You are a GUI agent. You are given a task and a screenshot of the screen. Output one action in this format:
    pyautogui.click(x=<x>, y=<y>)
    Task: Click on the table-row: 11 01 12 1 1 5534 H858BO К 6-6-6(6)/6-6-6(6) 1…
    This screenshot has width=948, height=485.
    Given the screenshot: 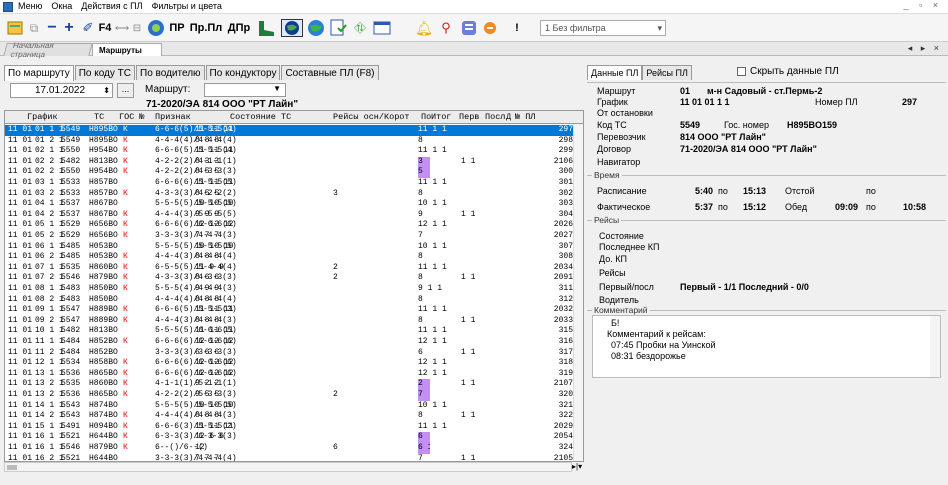 What is the action you would take?
    pyautogui.click(x=290, y=363)
    